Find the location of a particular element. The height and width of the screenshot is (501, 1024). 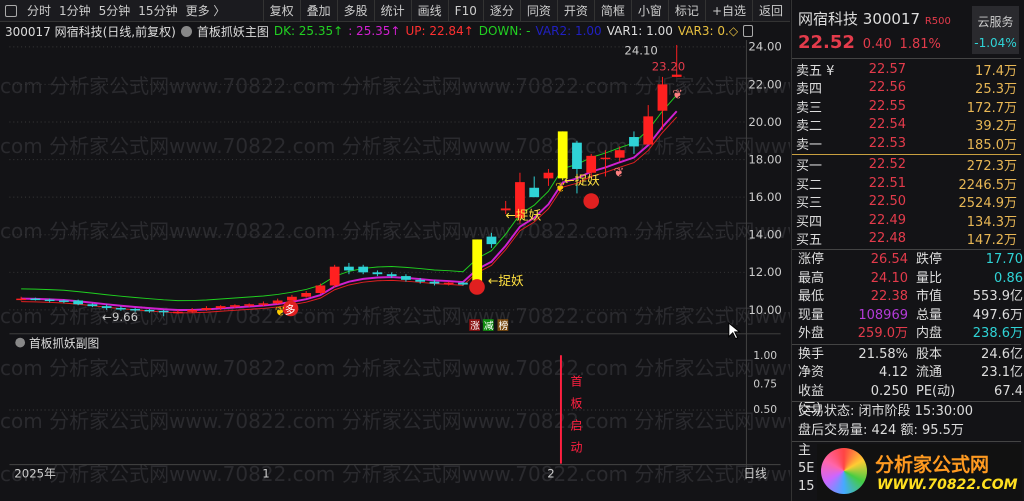

zhang-label: 涨 is located at coordinates (475, 326).